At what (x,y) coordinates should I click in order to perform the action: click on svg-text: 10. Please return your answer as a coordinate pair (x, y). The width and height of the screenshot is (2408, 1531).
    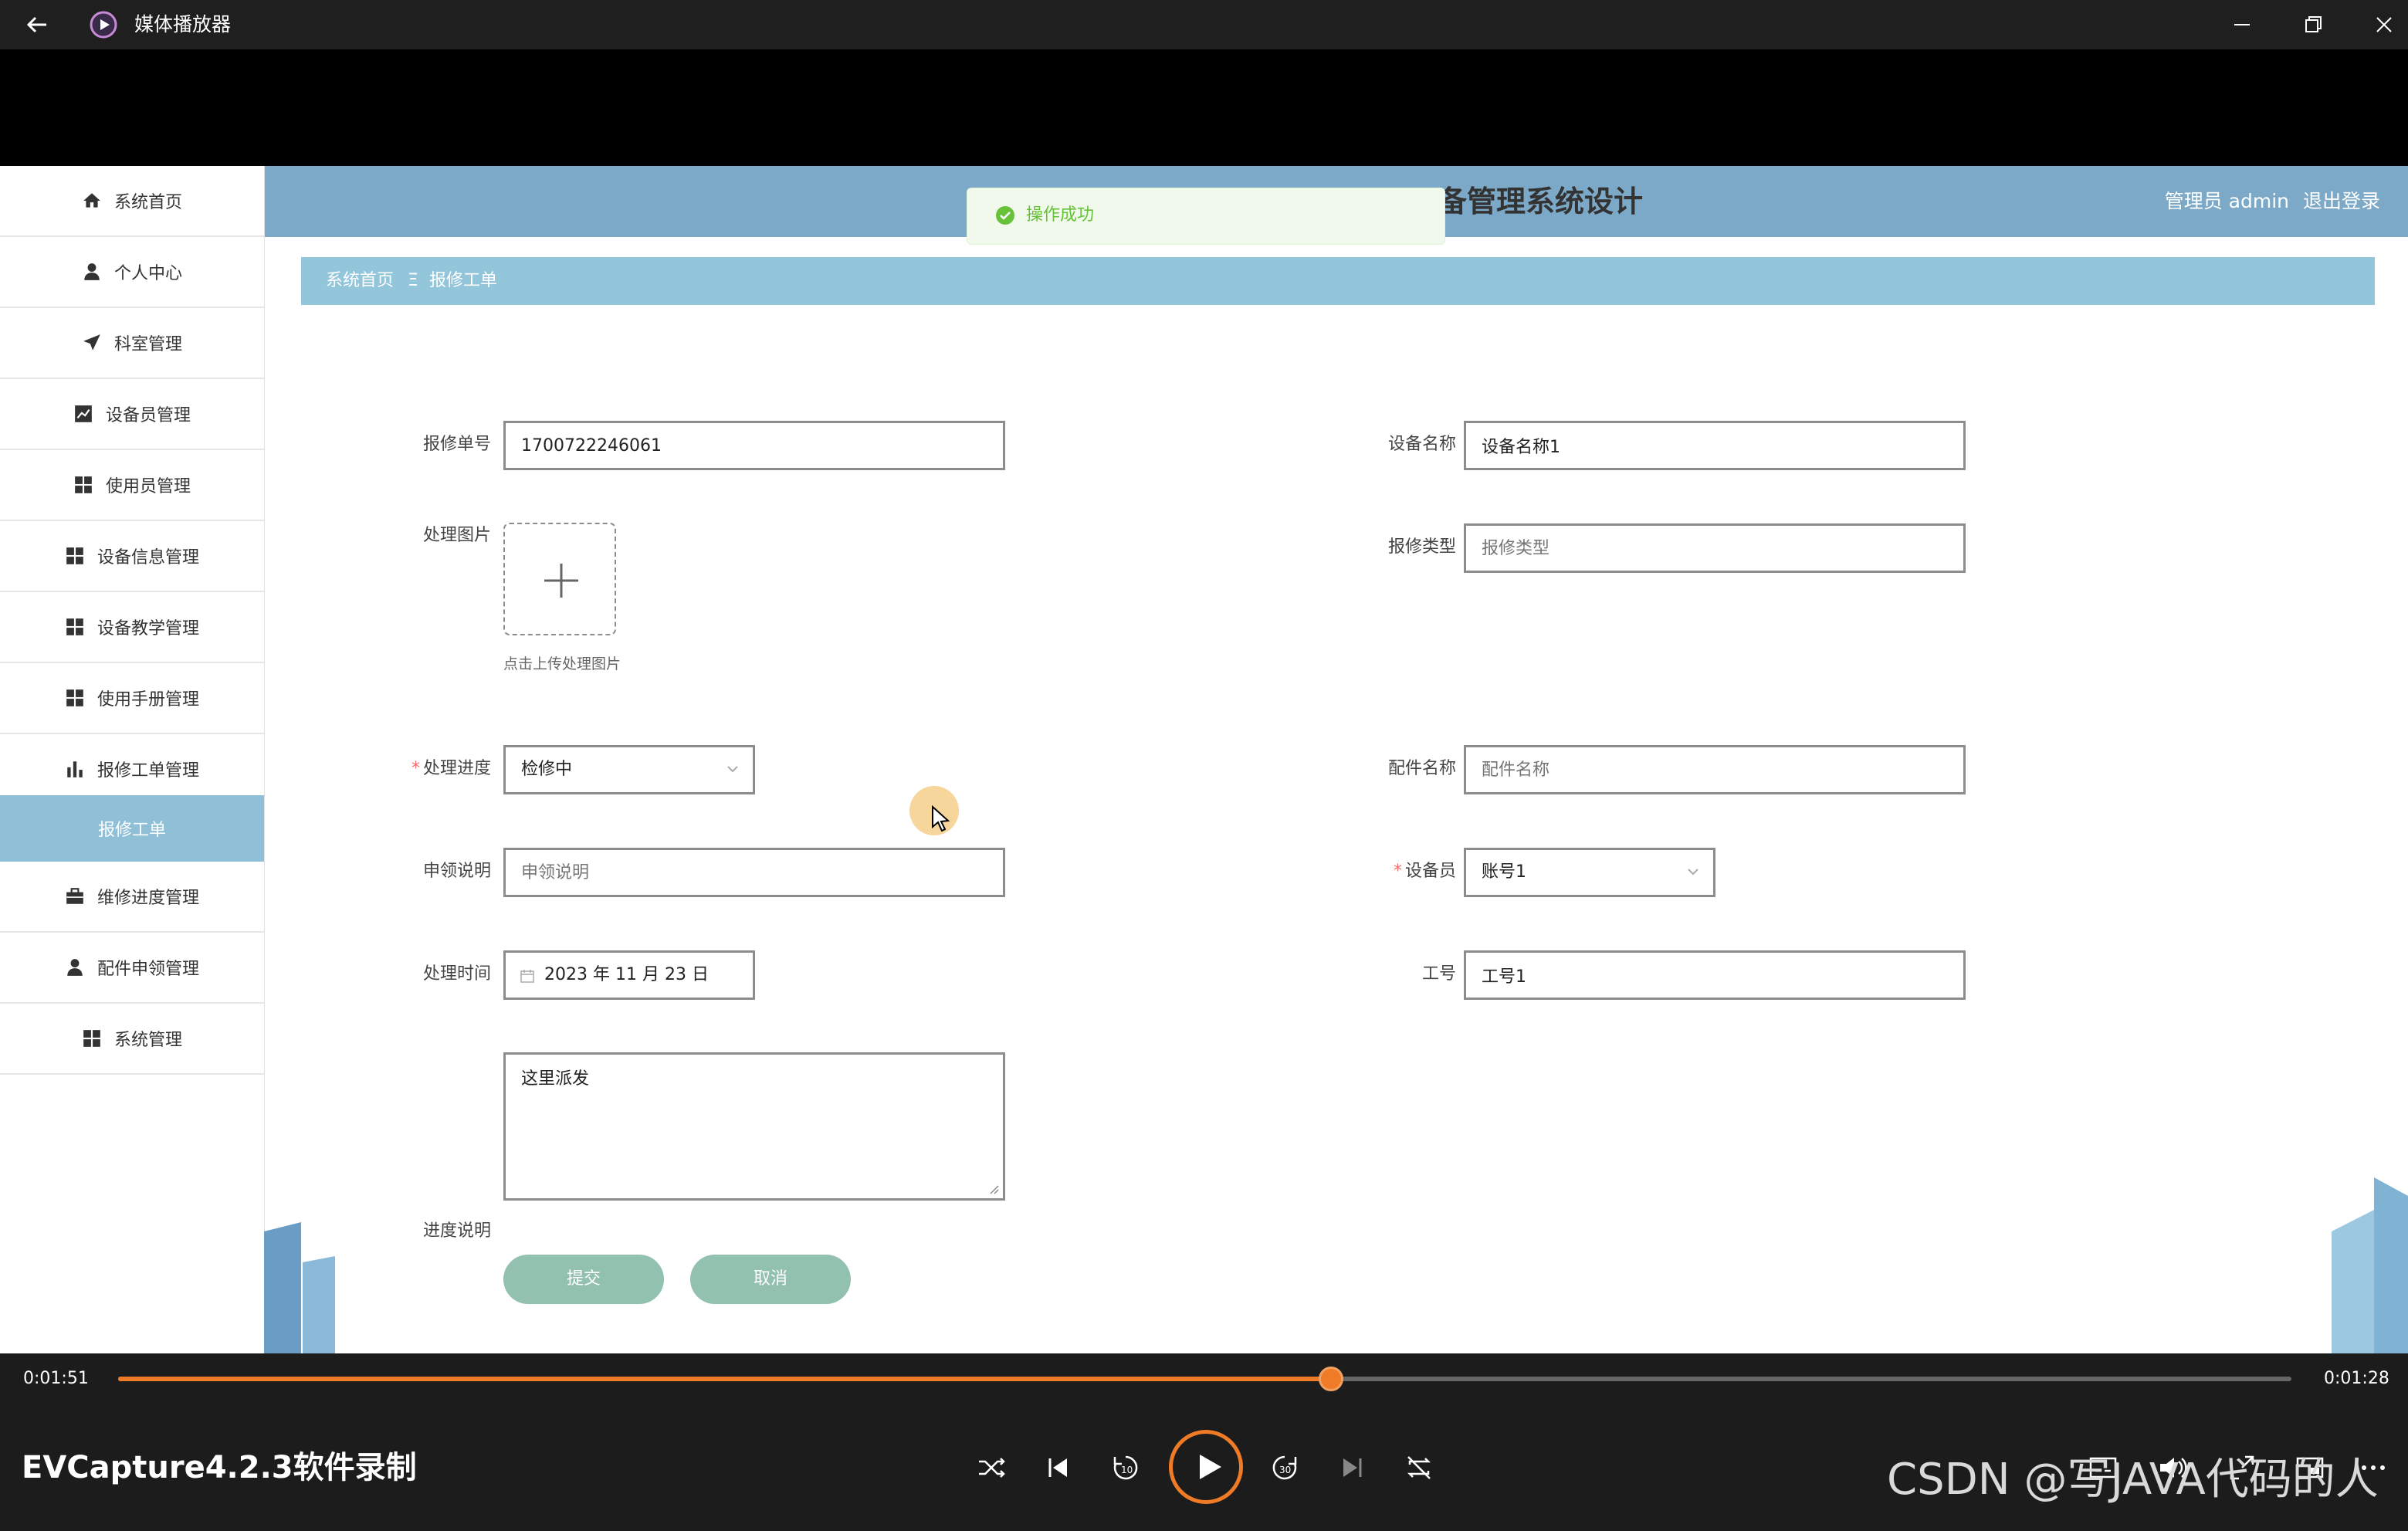
    Looking at the image, I should click on (1127, 1470).